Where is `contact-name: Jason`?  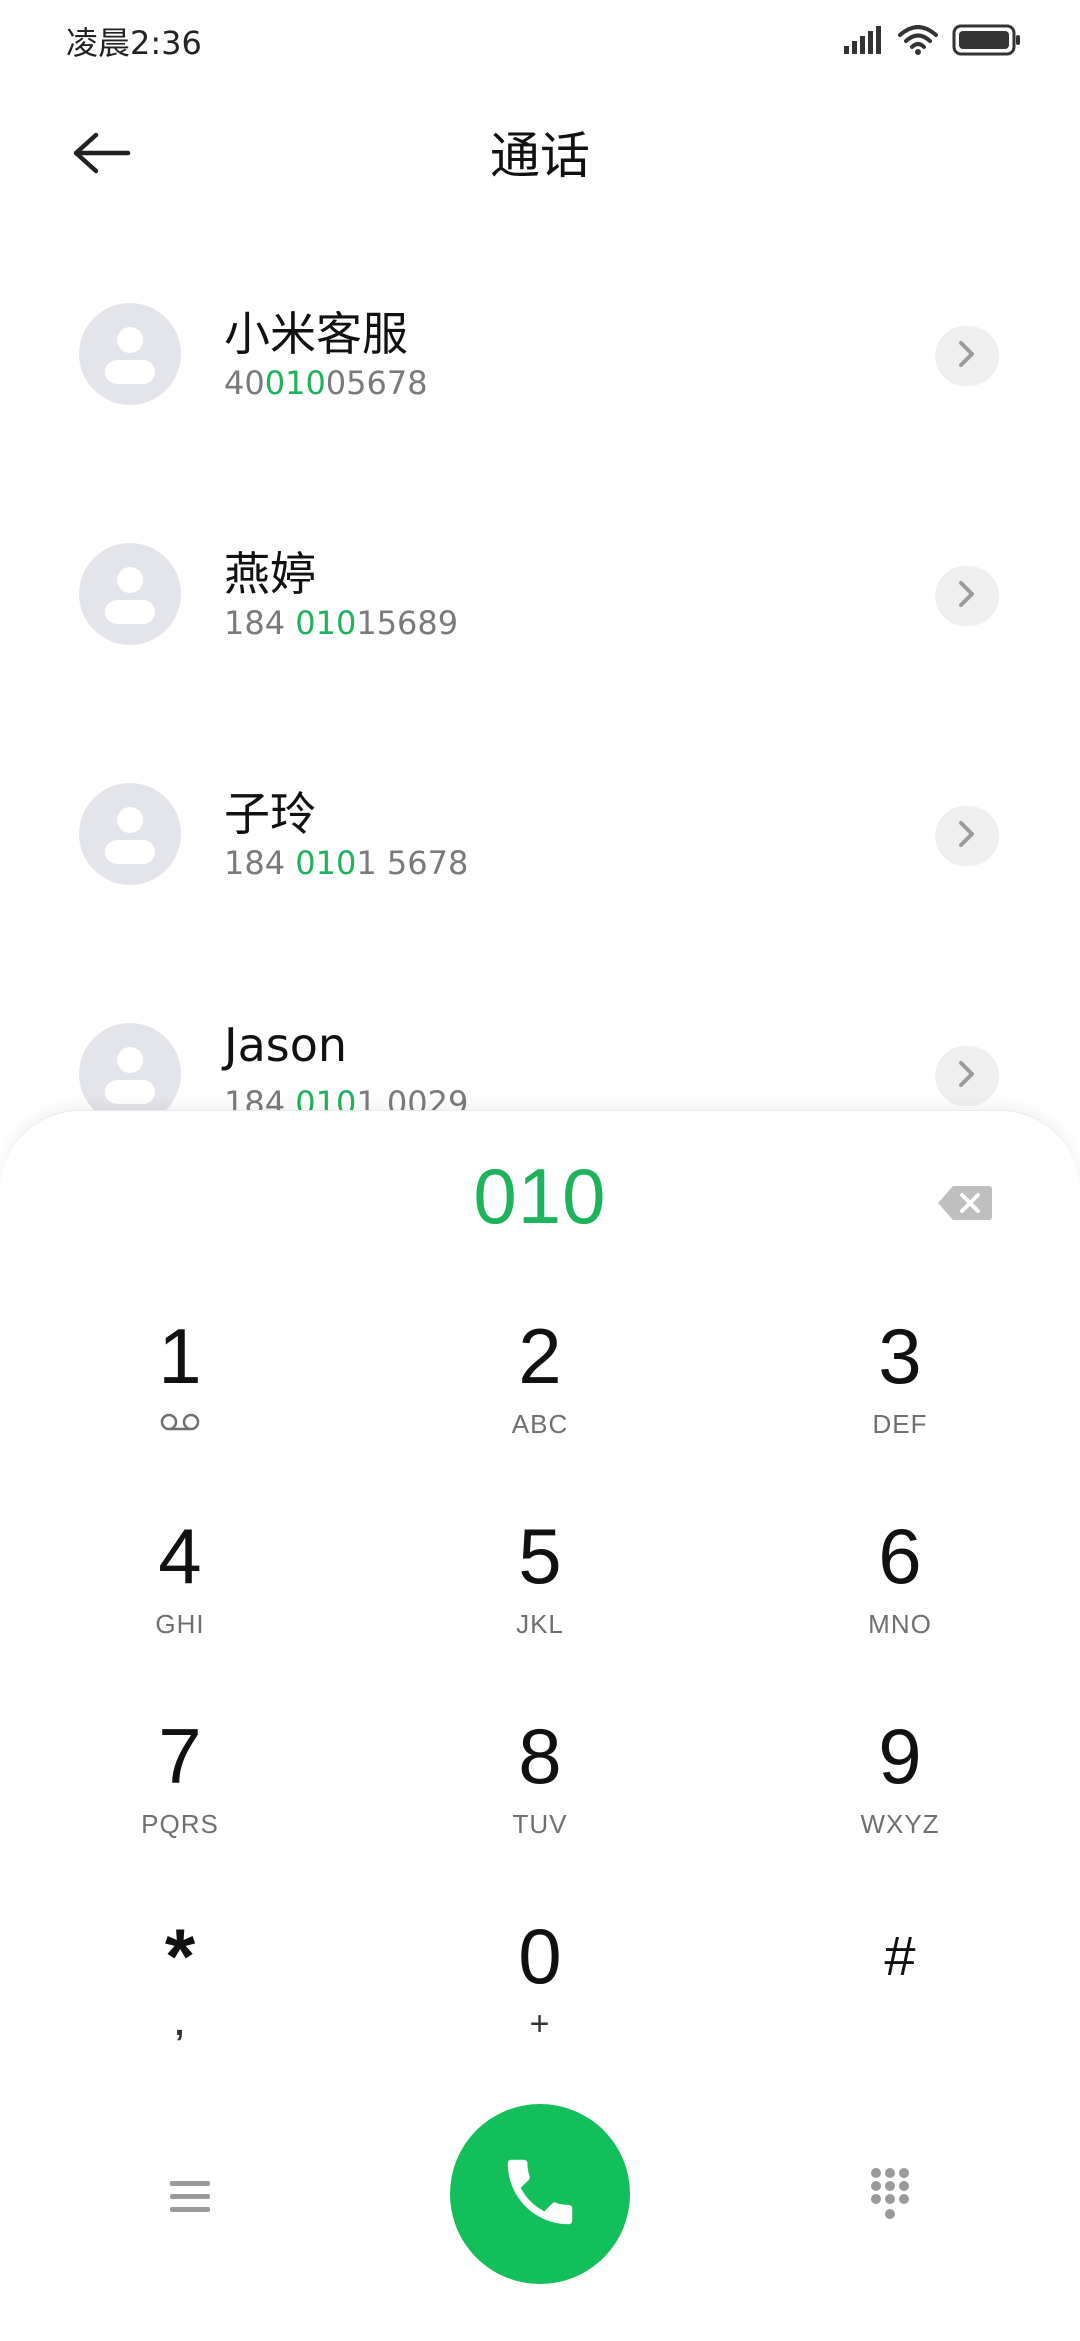 contact-name: Jason is located at coordinates (286, 1045).